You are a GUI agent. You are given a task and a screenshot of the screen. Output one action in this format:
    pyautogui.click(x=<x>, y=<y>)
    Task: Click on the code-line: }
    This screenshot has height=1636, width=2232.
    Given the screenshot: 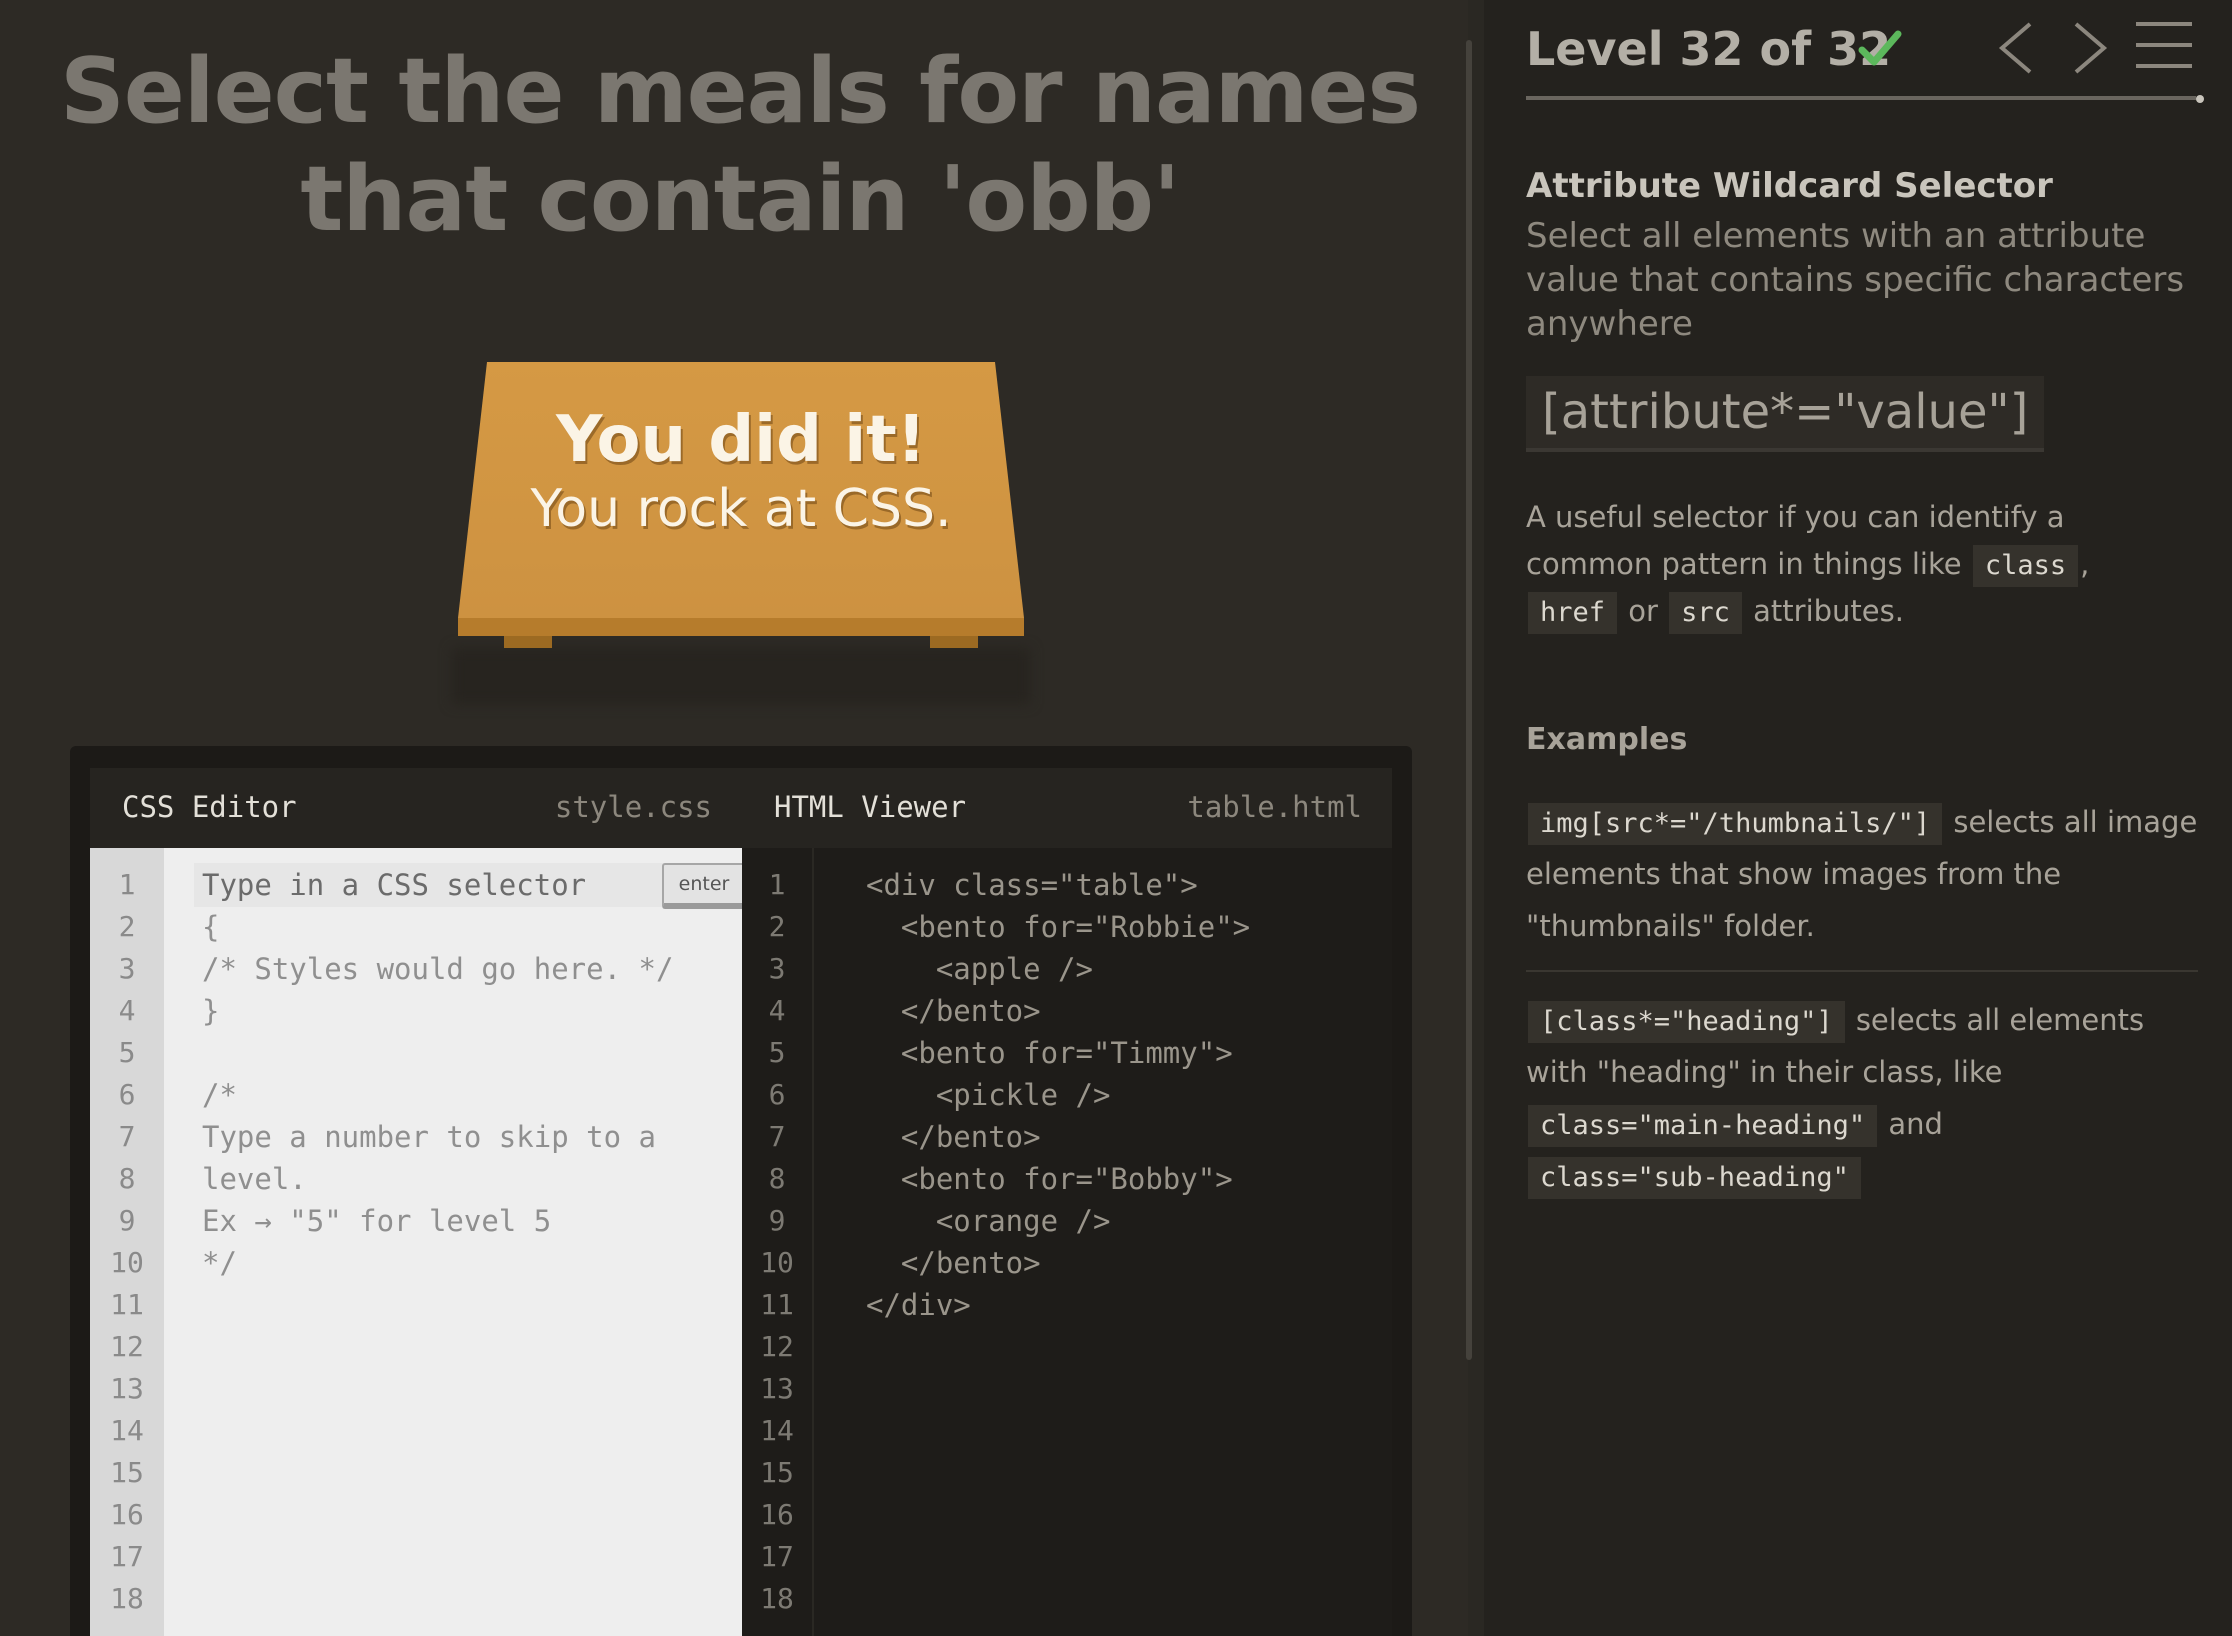 What is the action you would take?
    pyautogui.click(x=211, y=1011)
    